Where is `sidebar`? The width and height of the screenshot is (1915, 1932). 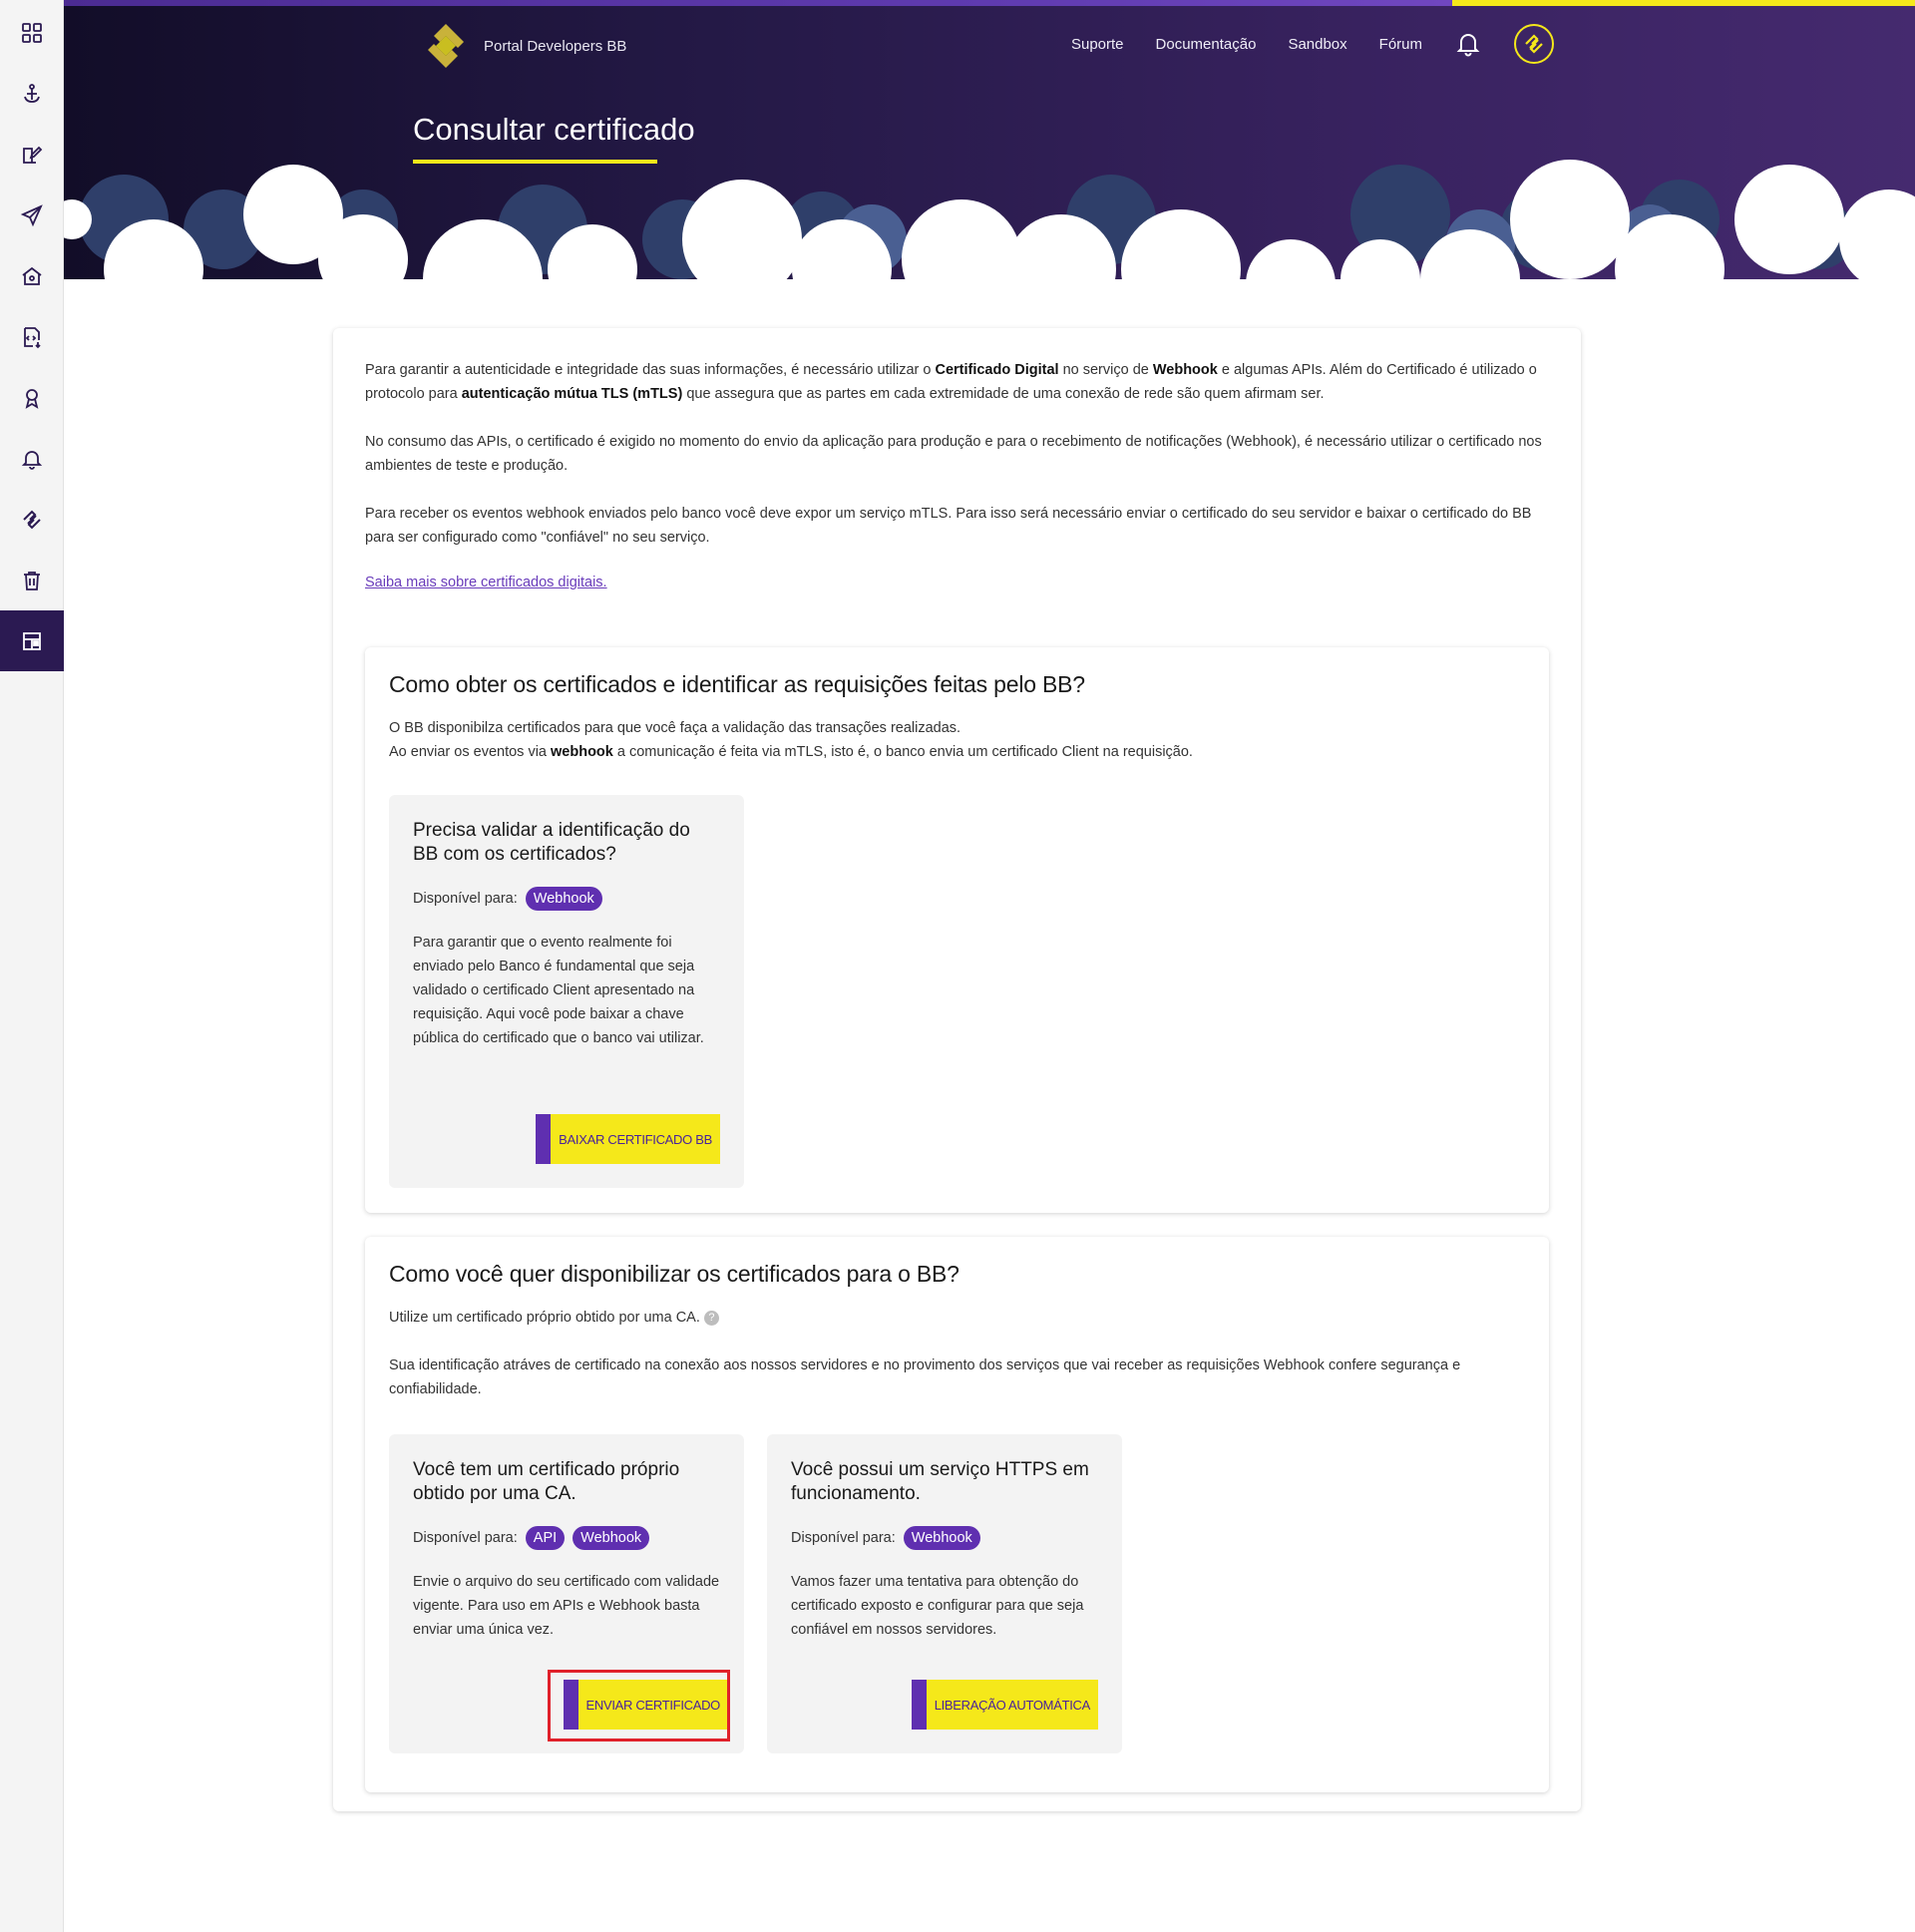 sidebar is located at coordinates (32, 966).